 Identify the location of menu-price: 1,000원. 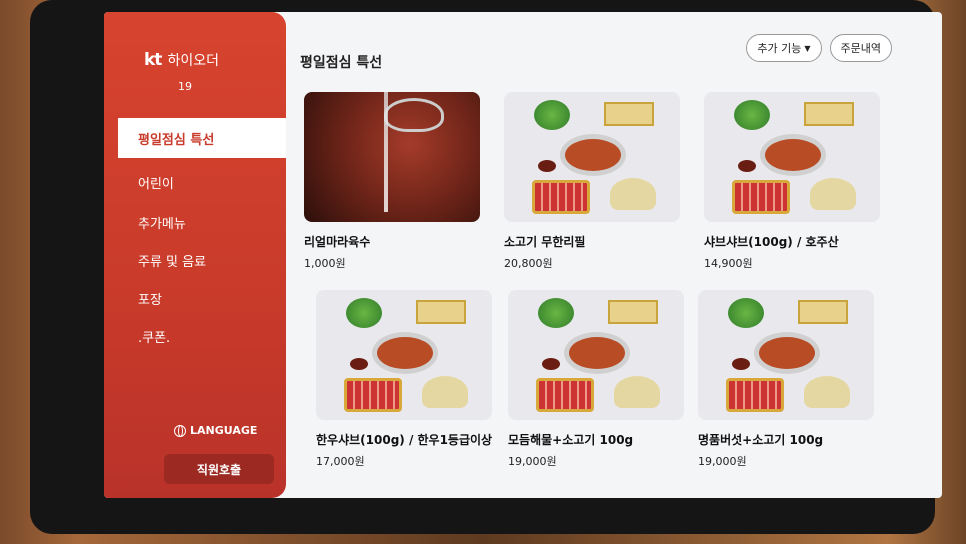
(325, 263).